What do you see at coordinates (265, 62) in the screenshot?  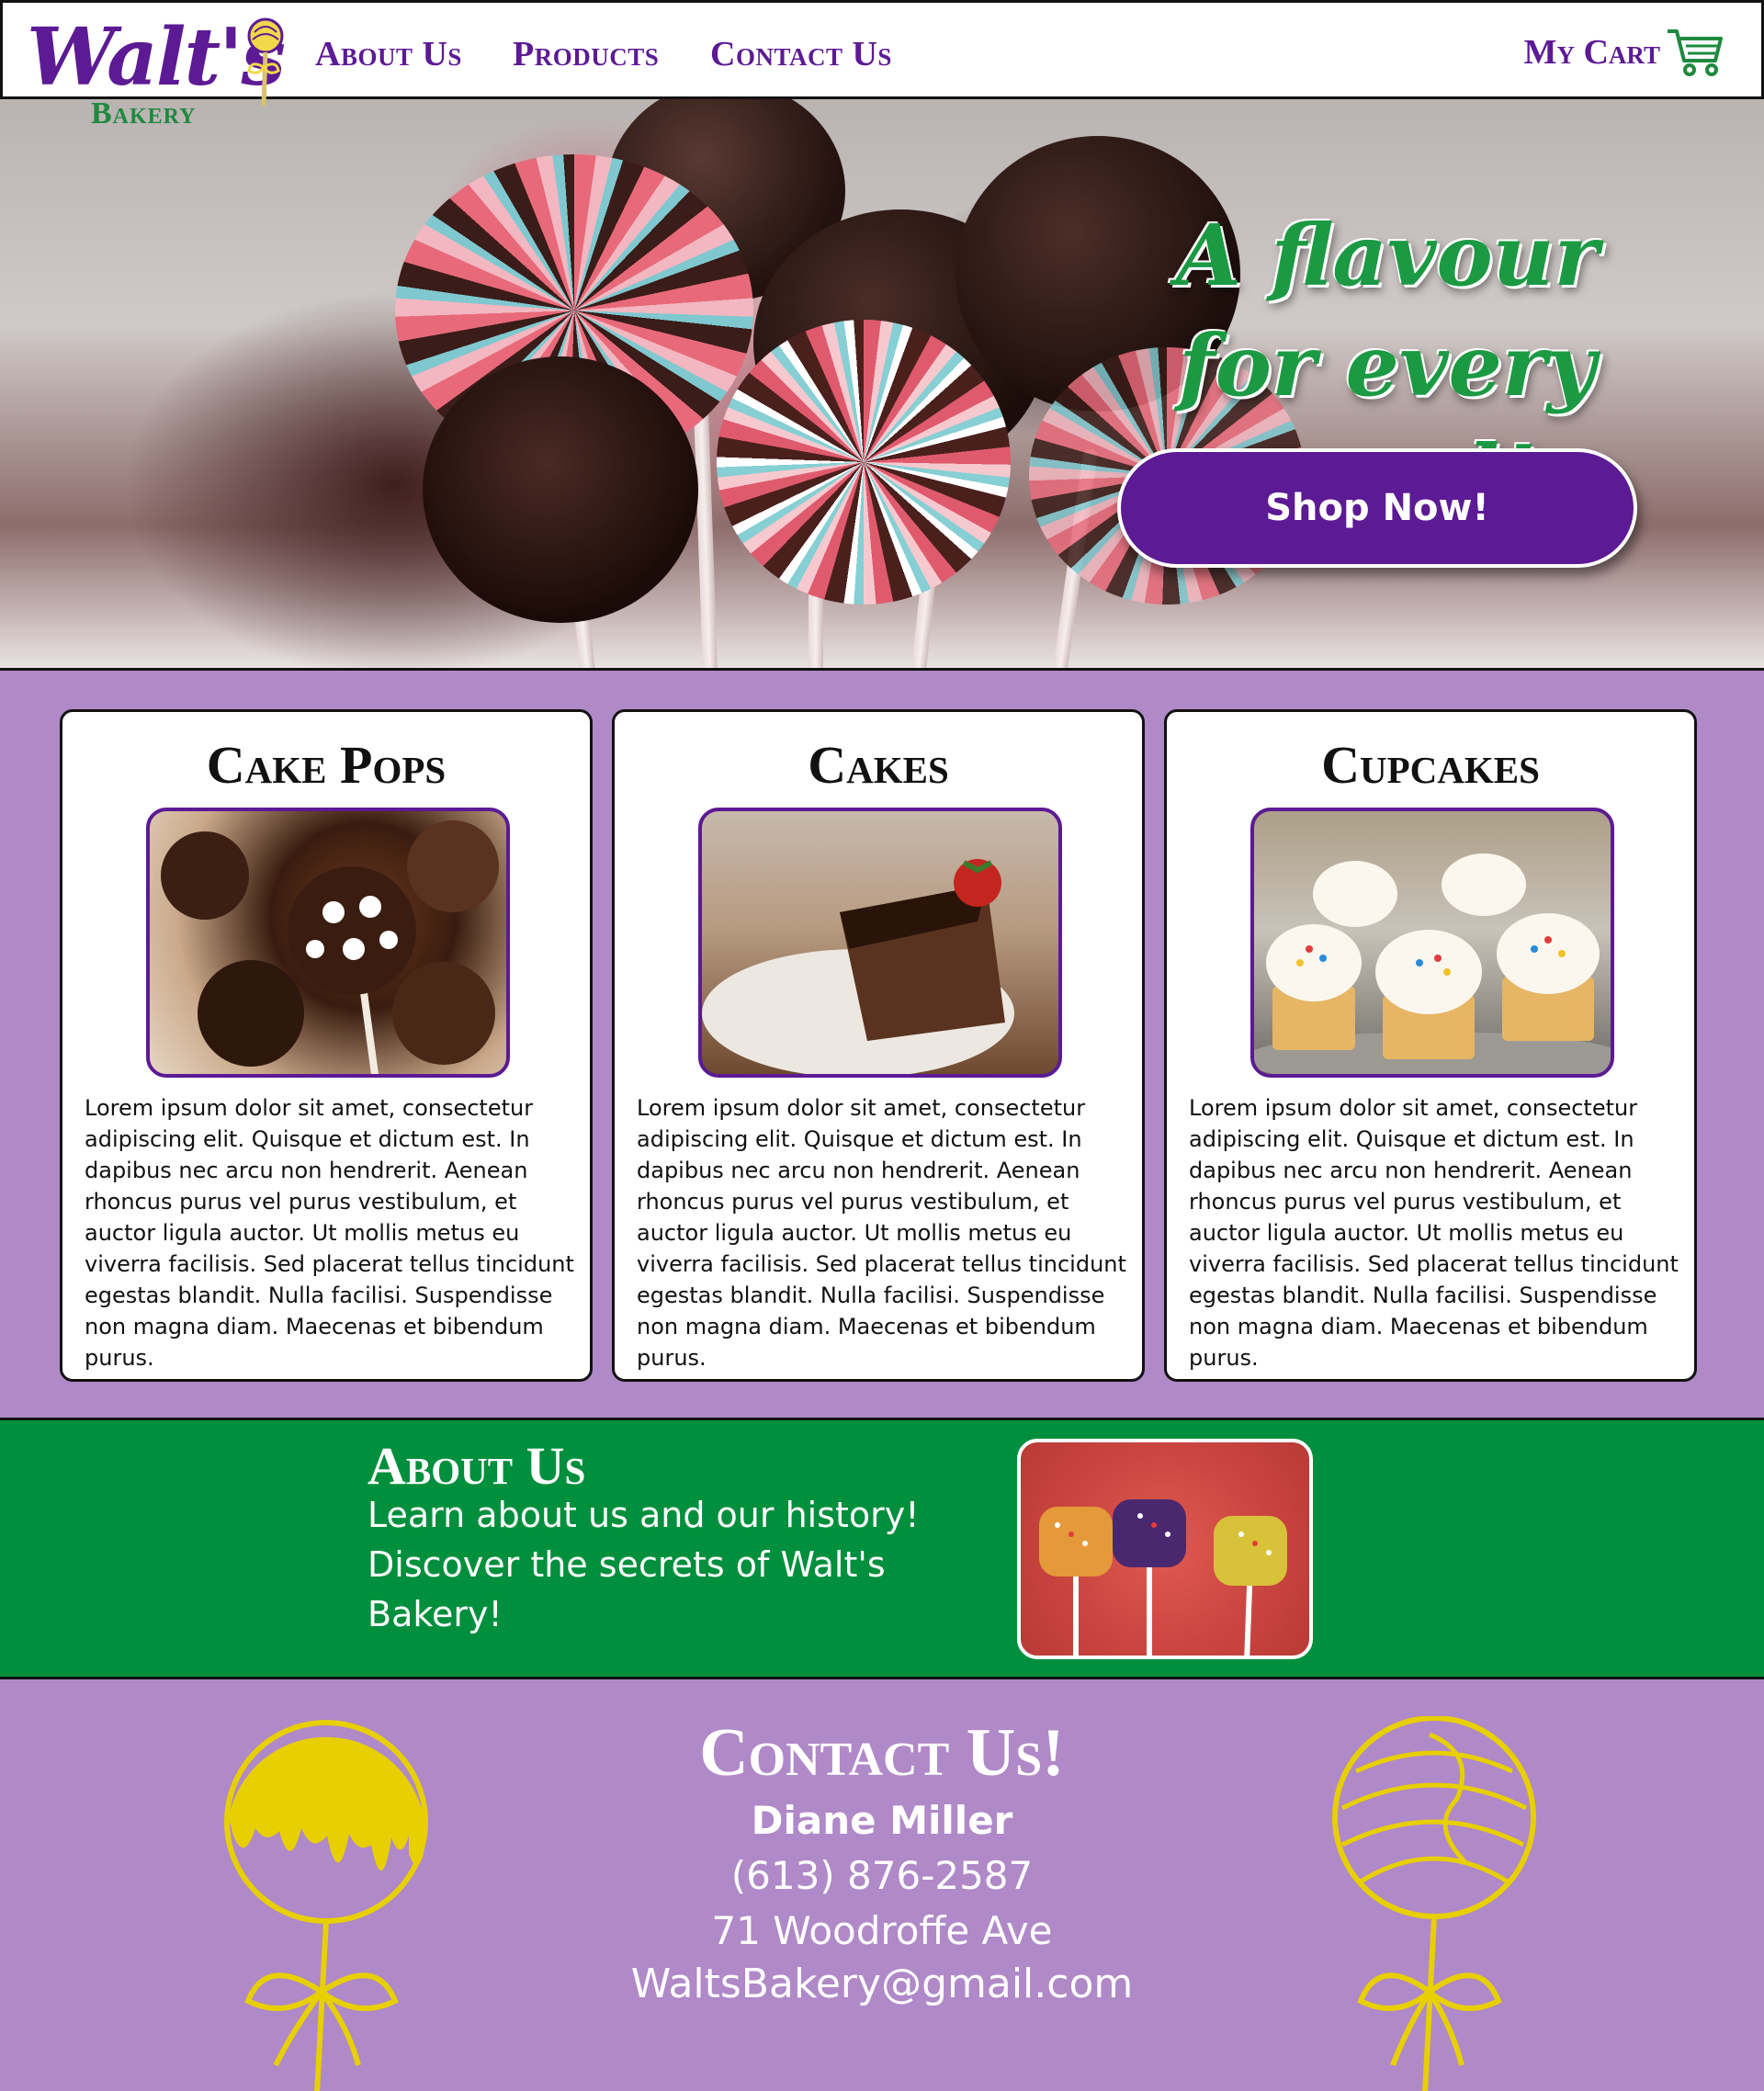 I see `lollipop-icon` at bounding box center [265, 62].